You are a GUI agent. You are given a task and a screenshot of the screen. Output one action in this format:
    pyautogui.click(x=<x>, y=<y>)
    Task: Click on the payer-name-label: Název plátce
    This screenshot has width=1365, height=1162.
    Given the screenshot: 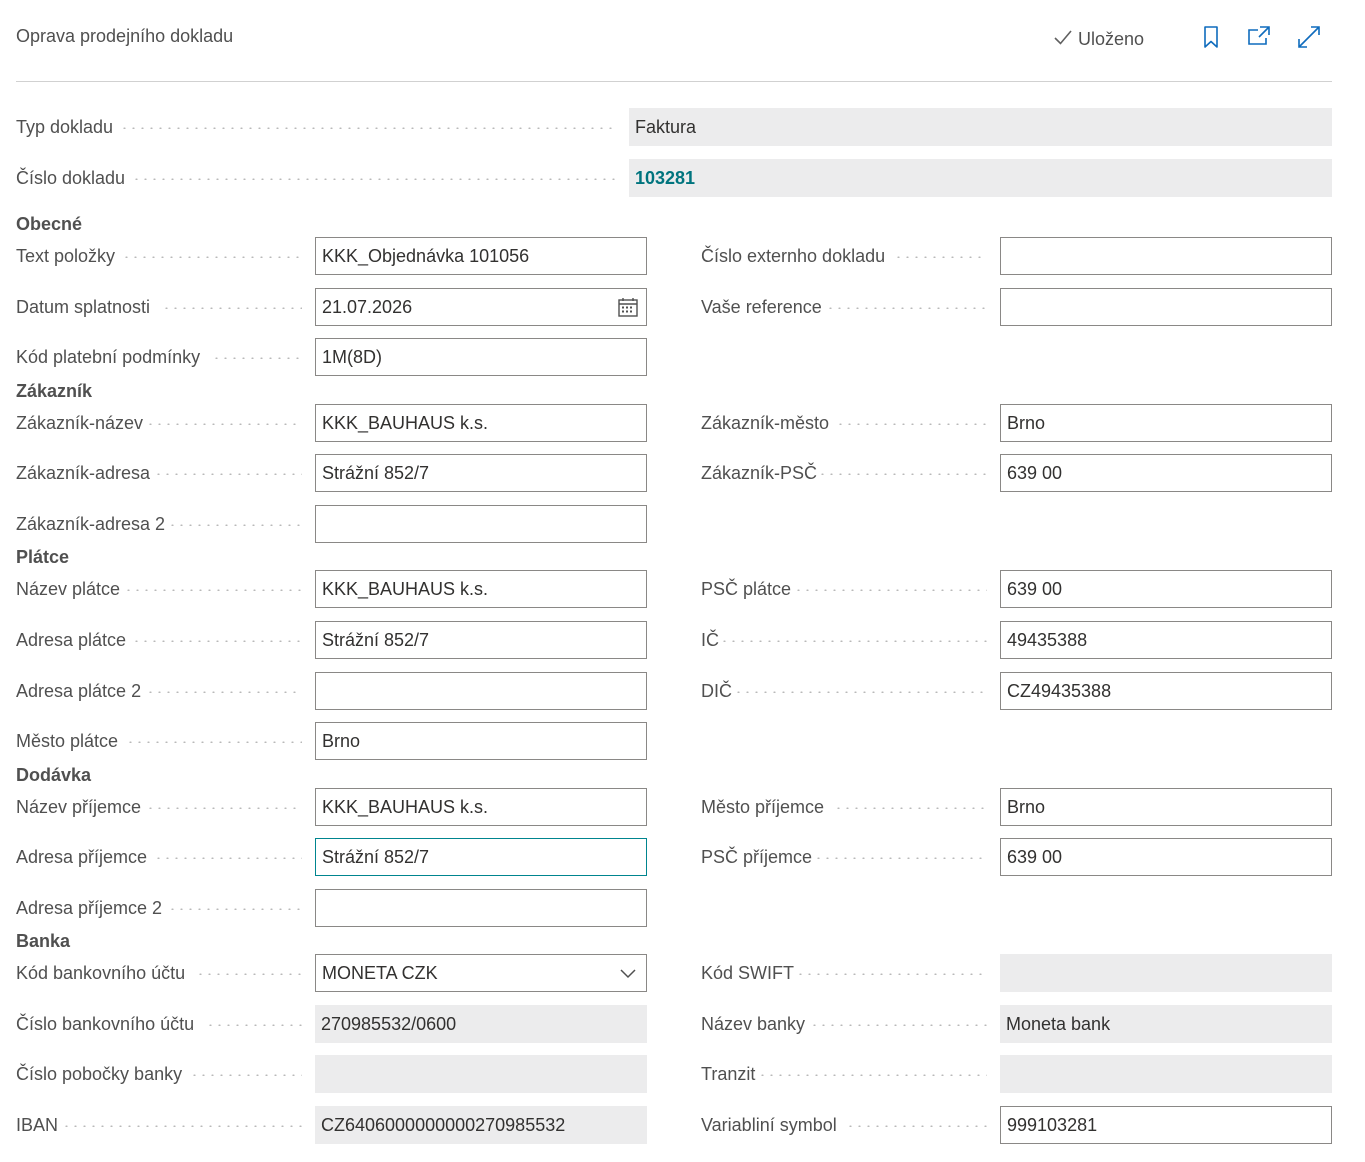 What is the action you would take?
    pyautogui.click(x=70, y=589)
    